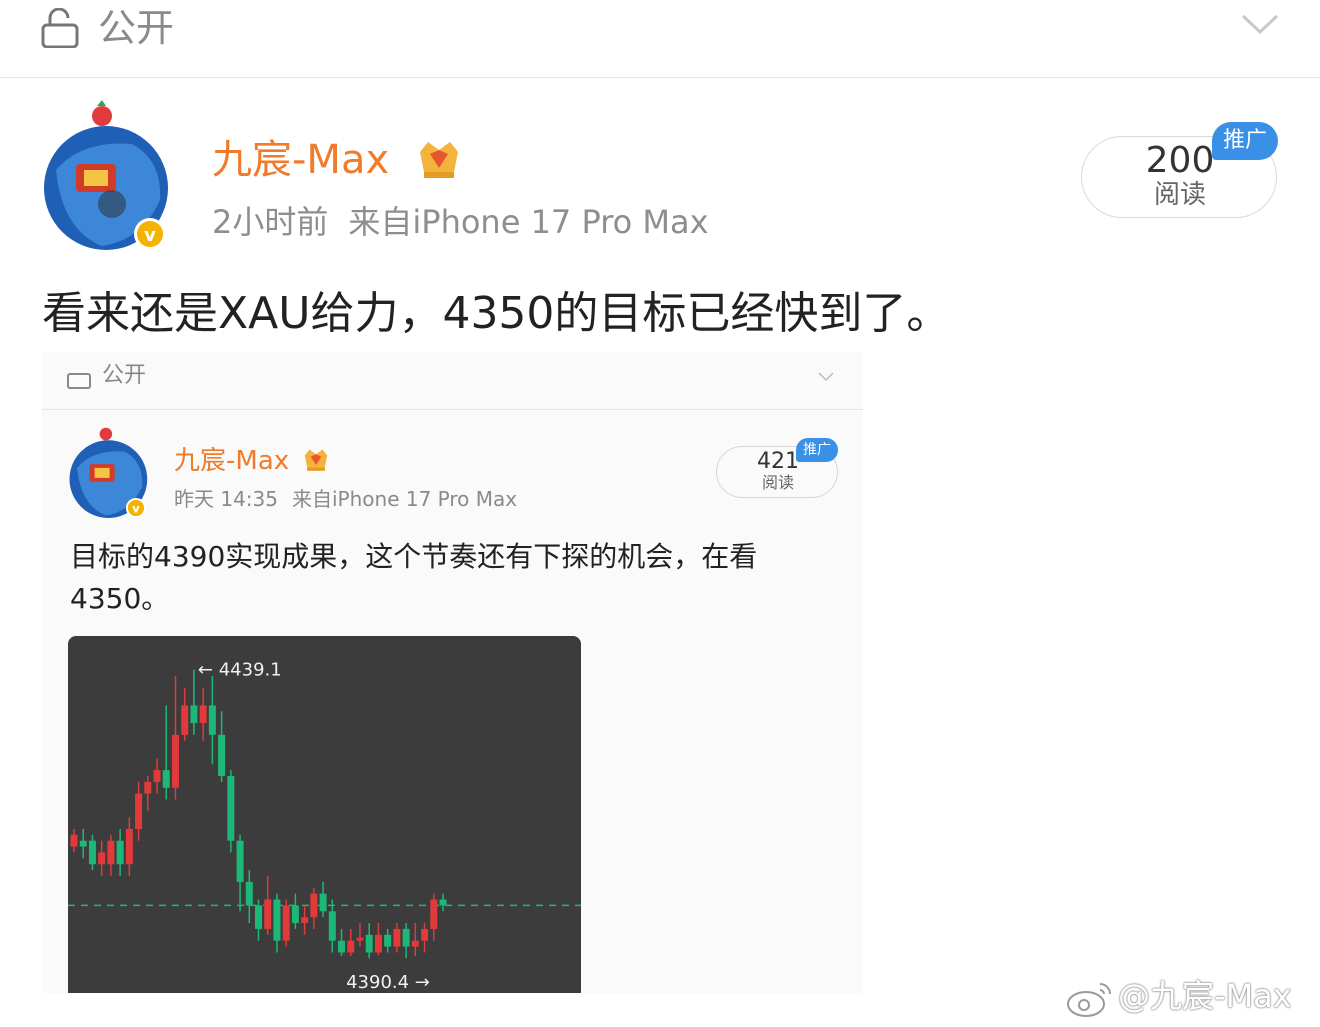 The width and height of the screenshot is (1320, 1027). Describe the element at coordinates (817, 450) in the screenshot. I see `embedded-promo-badge: 推广` at that location.